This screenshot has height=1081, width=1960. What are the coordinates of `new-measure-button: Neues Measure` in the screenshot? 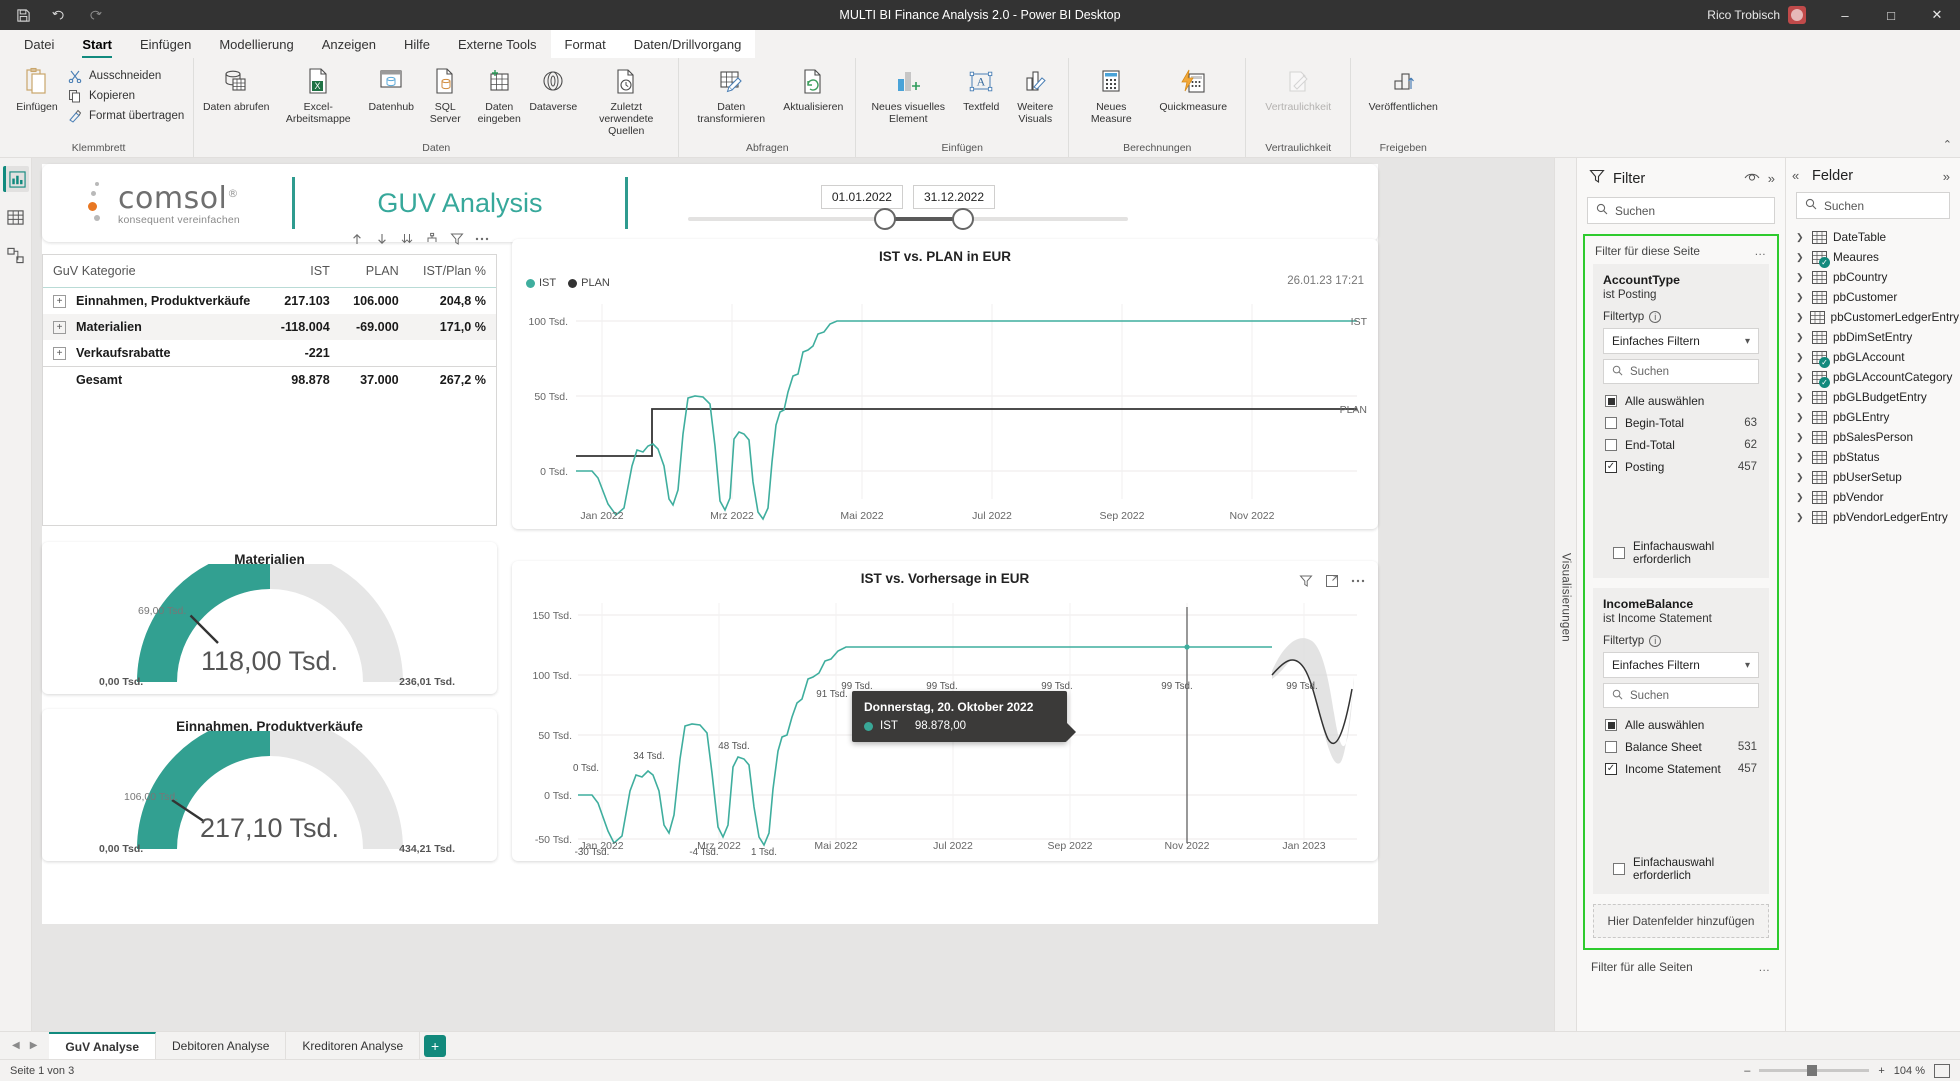 It's located at (1111, 95).